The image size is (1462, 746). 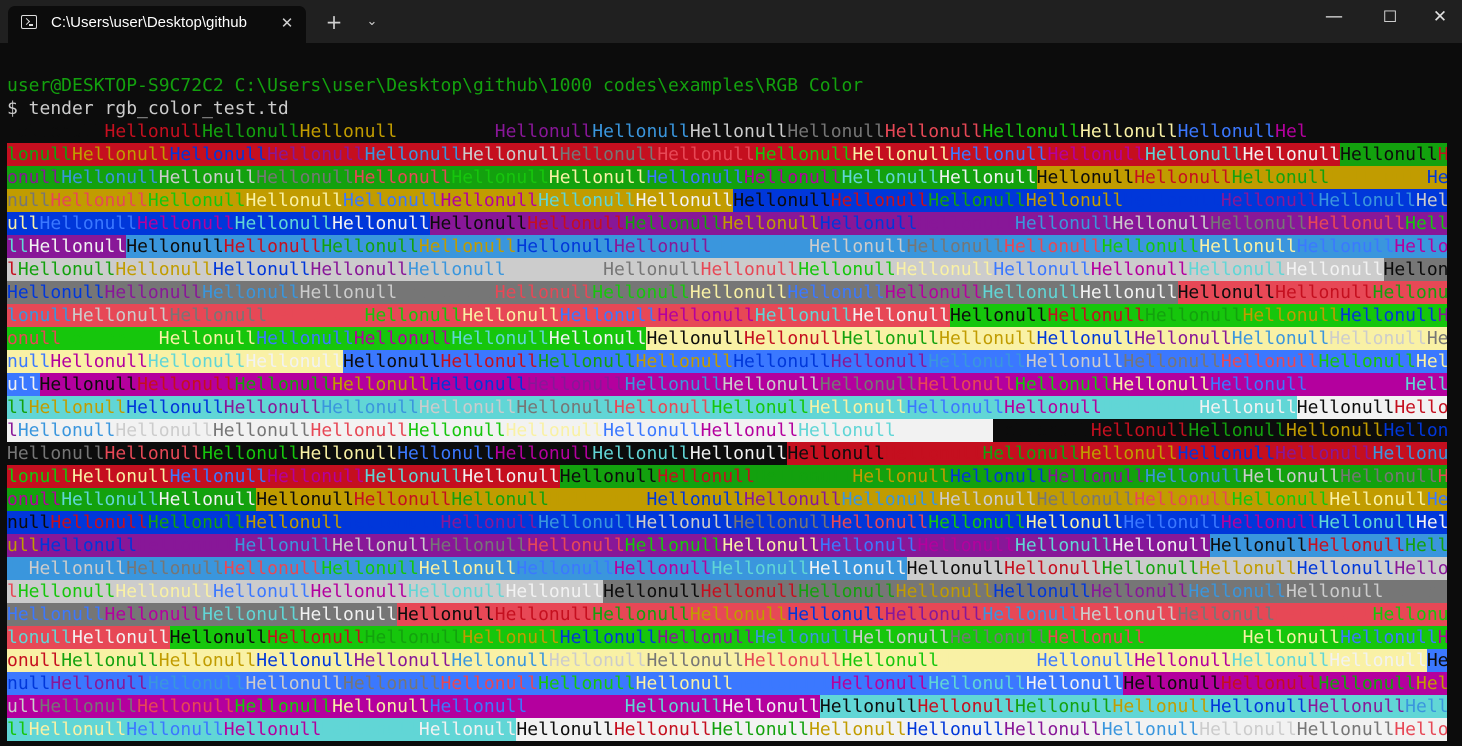 I want to click on minimize-button: —, so click(x=1334, y=17).